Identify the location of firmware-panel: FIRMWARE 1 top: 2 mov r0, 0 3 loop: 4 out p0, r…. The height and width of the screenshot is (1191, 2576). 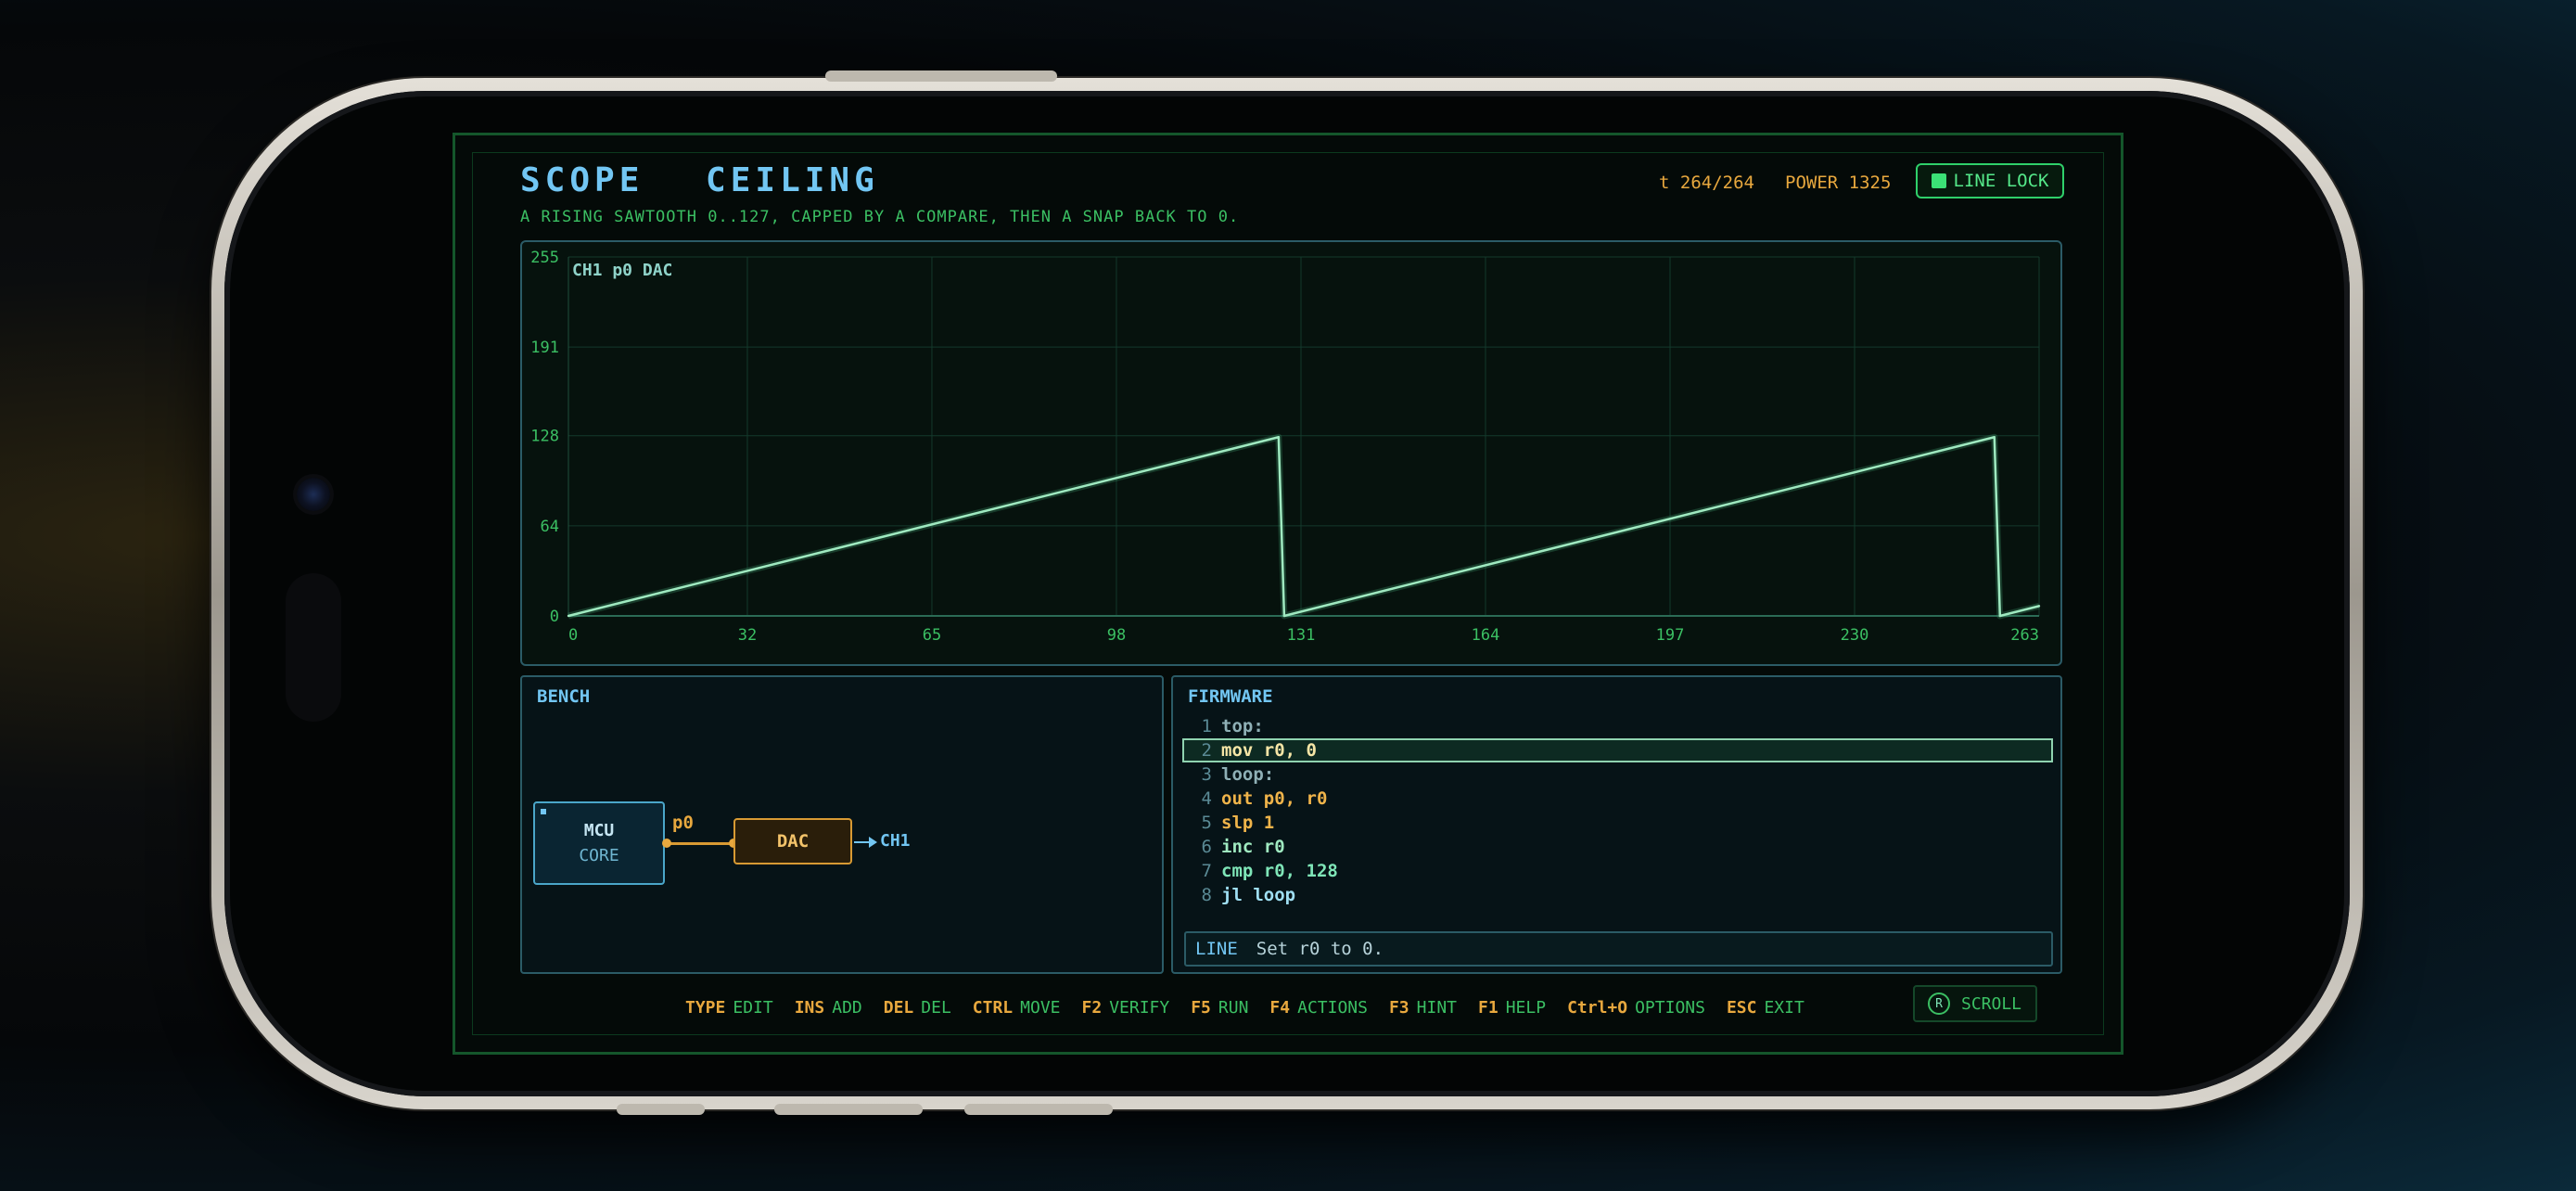
(1617, 824).